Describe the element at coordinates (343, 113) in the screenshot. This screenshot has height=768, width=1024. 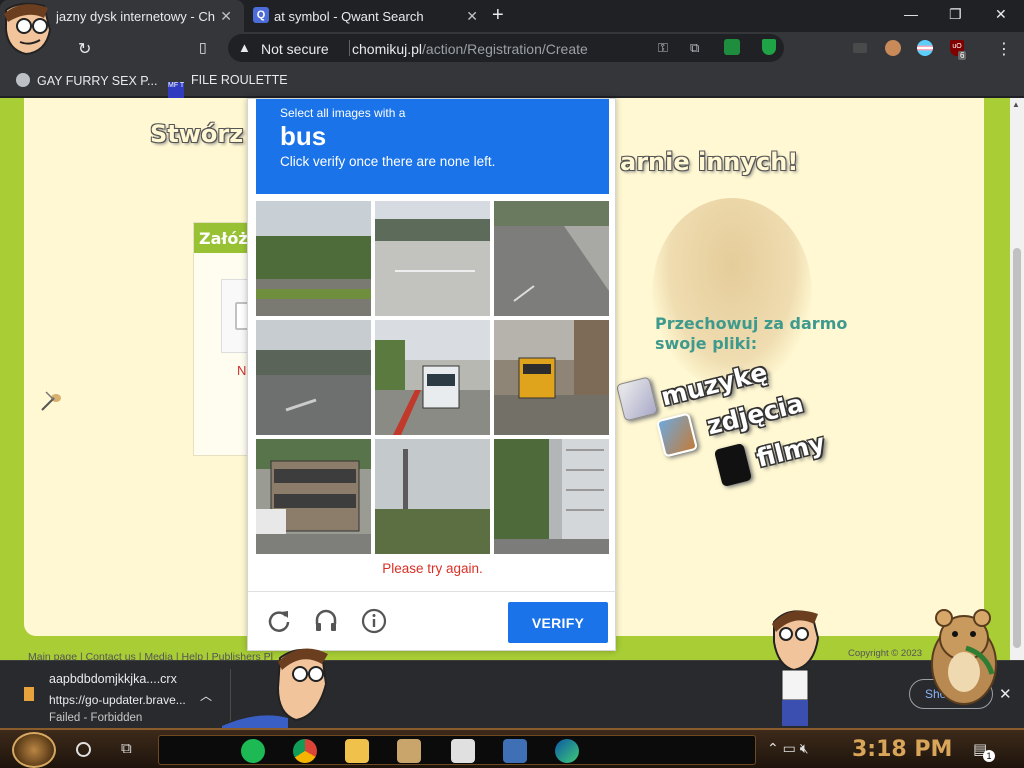
I see `instruction-line1: Select all images with a` at that location.